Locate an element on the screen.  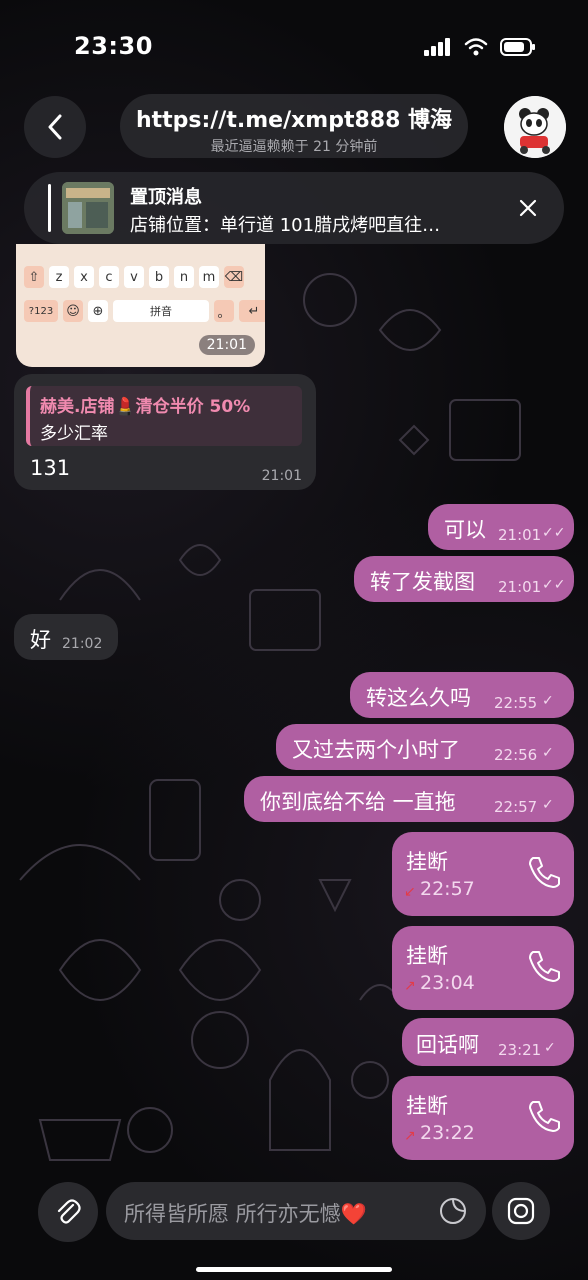
outgoing-message: 回话啊 23:21 ✓ is located at coordinates (488, 1042).